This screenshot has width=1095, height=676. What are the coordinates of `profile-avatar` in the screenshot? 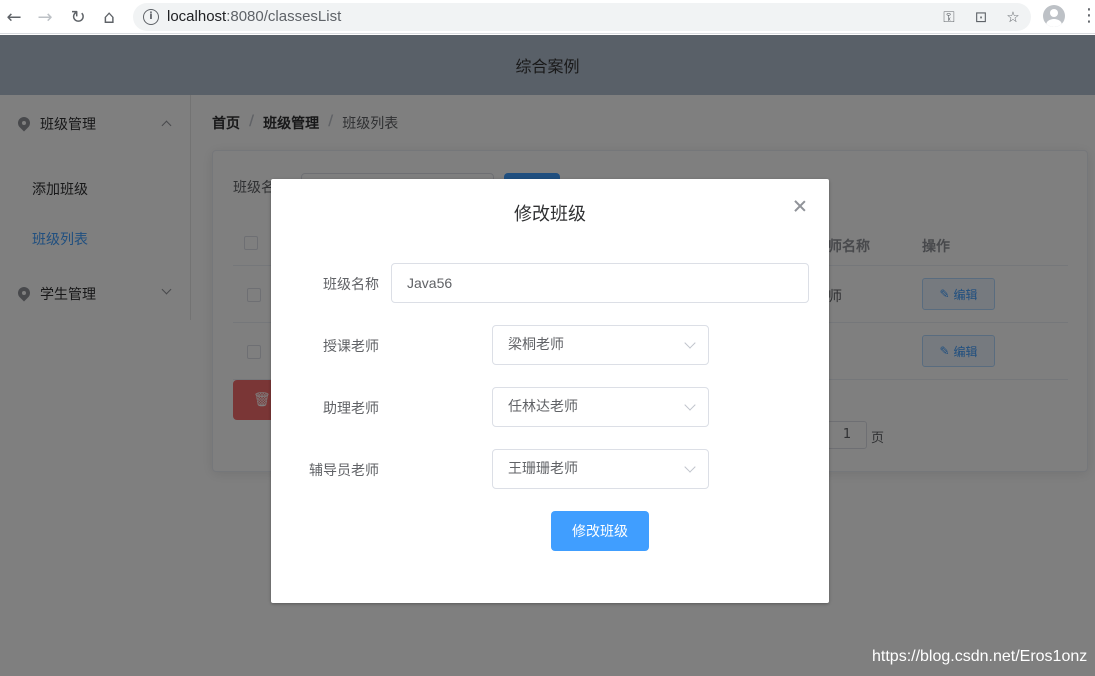 It's located at (1054, 16).